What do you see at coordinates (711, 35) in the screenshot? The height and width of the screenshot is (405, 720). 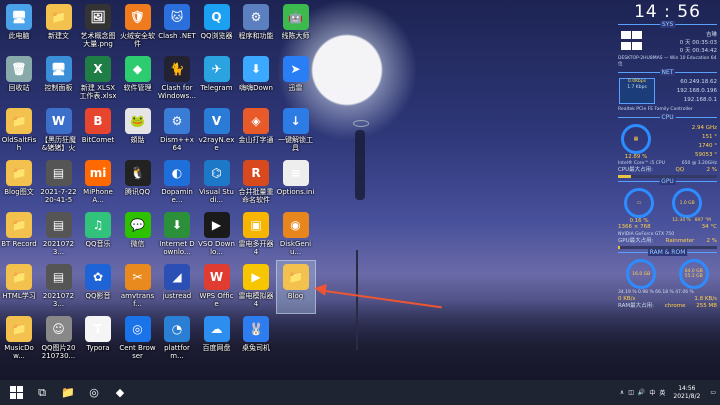 I see `sys-user: 吉琳` at bounding box center [711, 35].